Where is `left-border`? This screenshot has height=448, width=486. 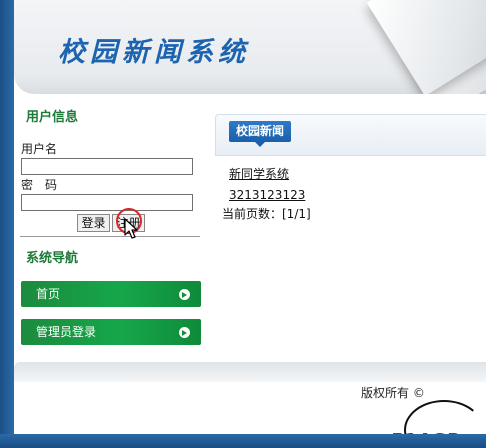
left-border is located at coordinates (7, 224).